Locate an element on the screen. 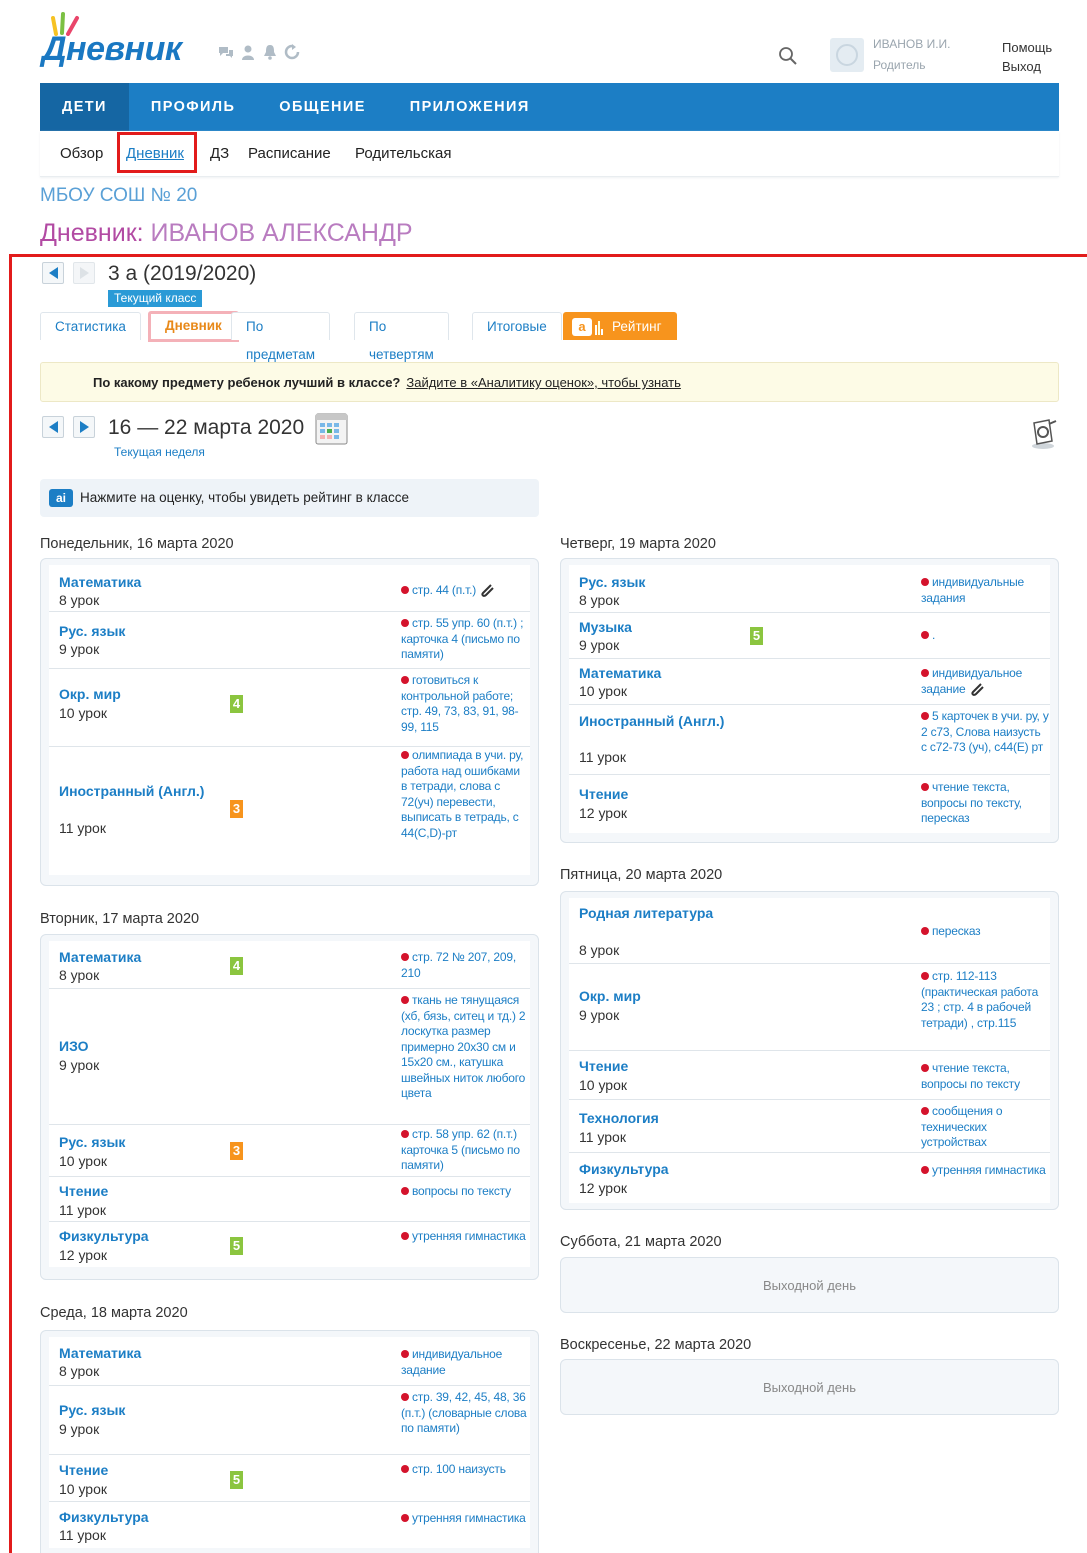 Image resolution: width=1087 pixels, height=1553 pixels. subnav-schedule: Расписание is located at coordinates (289, 153).